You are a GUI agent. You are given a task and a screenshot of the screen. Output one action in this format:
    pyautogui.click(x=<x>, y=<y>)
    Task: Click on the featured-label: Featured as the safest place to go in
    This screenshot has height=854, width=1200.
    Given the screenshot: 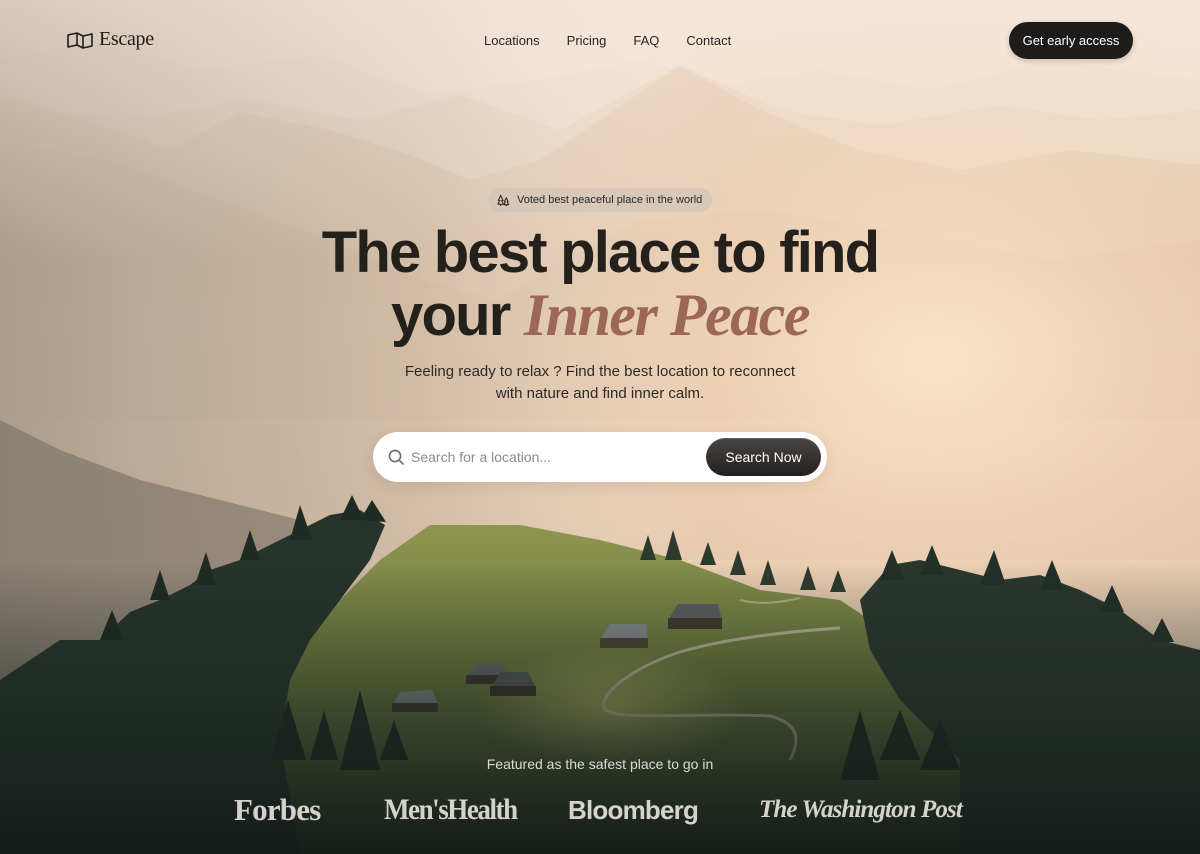 What is the action you would take?
    pyautogui.click(x=600, y=764)
    